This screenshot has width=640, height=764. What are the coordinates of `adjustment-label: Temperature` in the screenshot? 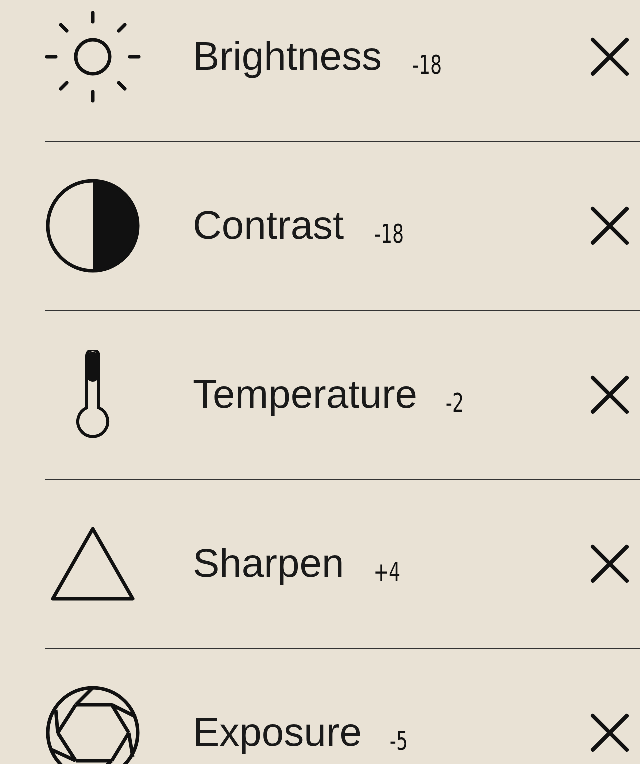 It's located at (305, 395).